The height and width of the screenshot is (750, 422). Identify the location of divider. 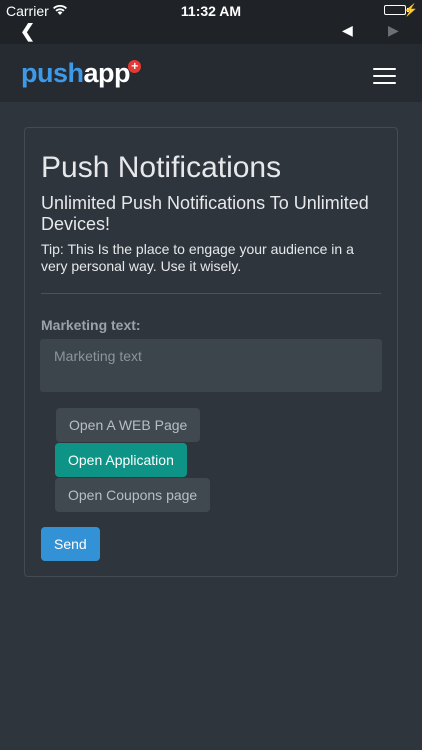
(211, 293).